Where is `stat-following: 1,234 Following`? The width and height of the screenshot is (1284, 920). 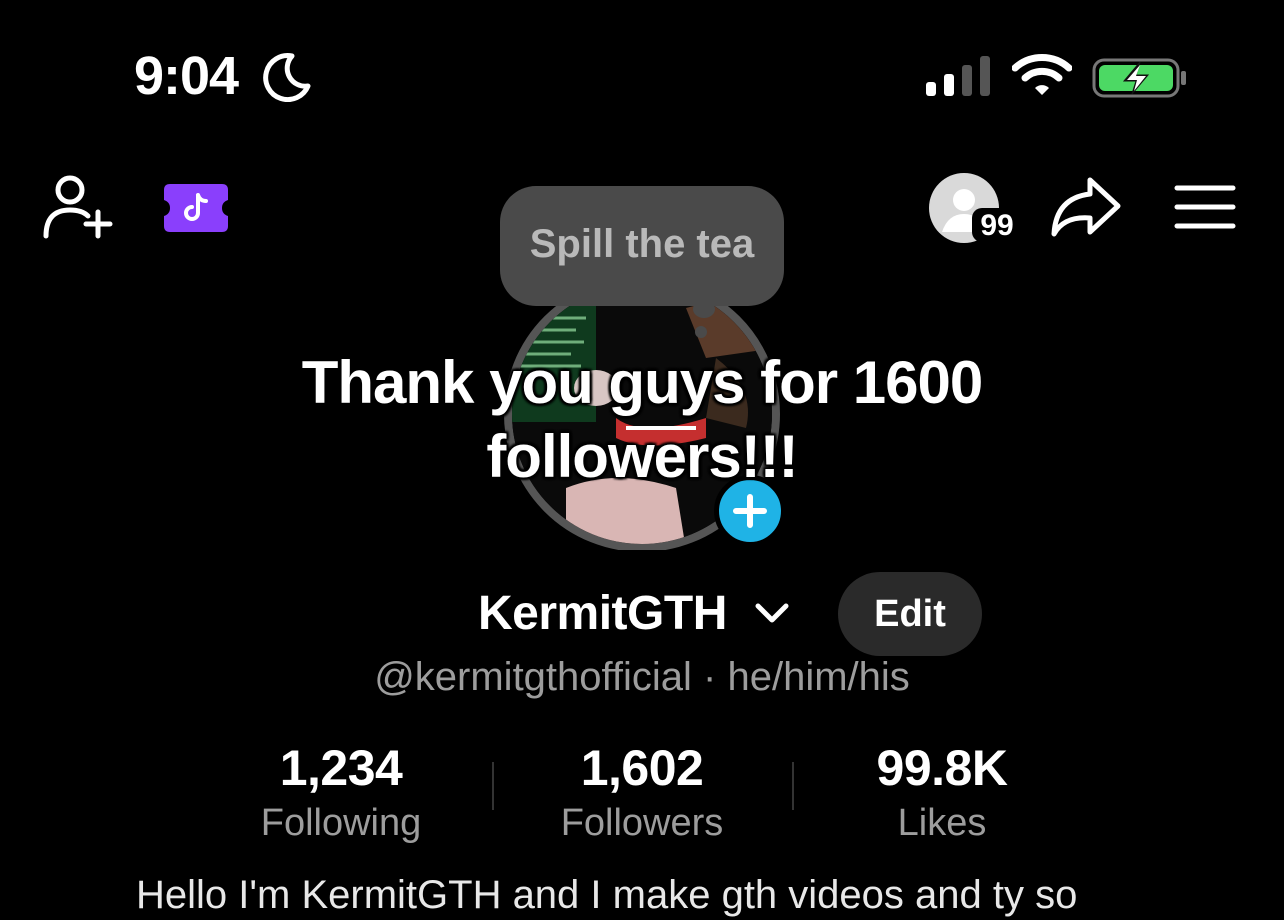
stat-following: 1,234 Following is located at coordinates (341, 794).